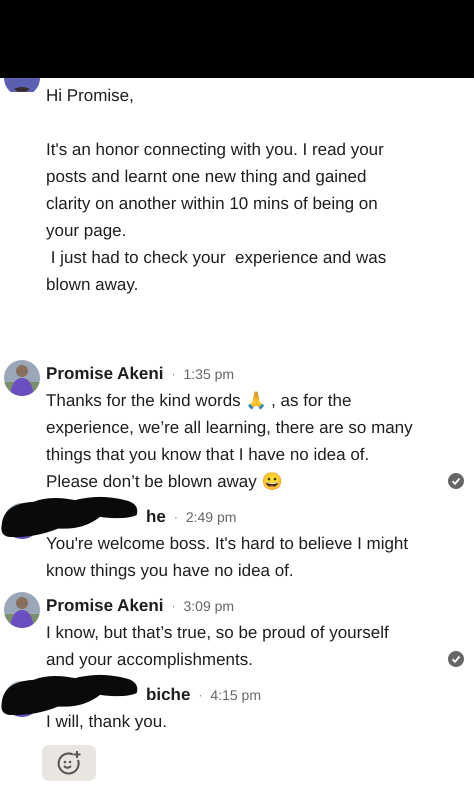 The height and width of the screenshot is (792, 474). I want to click on timestamp: 2:49 pm, so click(211, 516).